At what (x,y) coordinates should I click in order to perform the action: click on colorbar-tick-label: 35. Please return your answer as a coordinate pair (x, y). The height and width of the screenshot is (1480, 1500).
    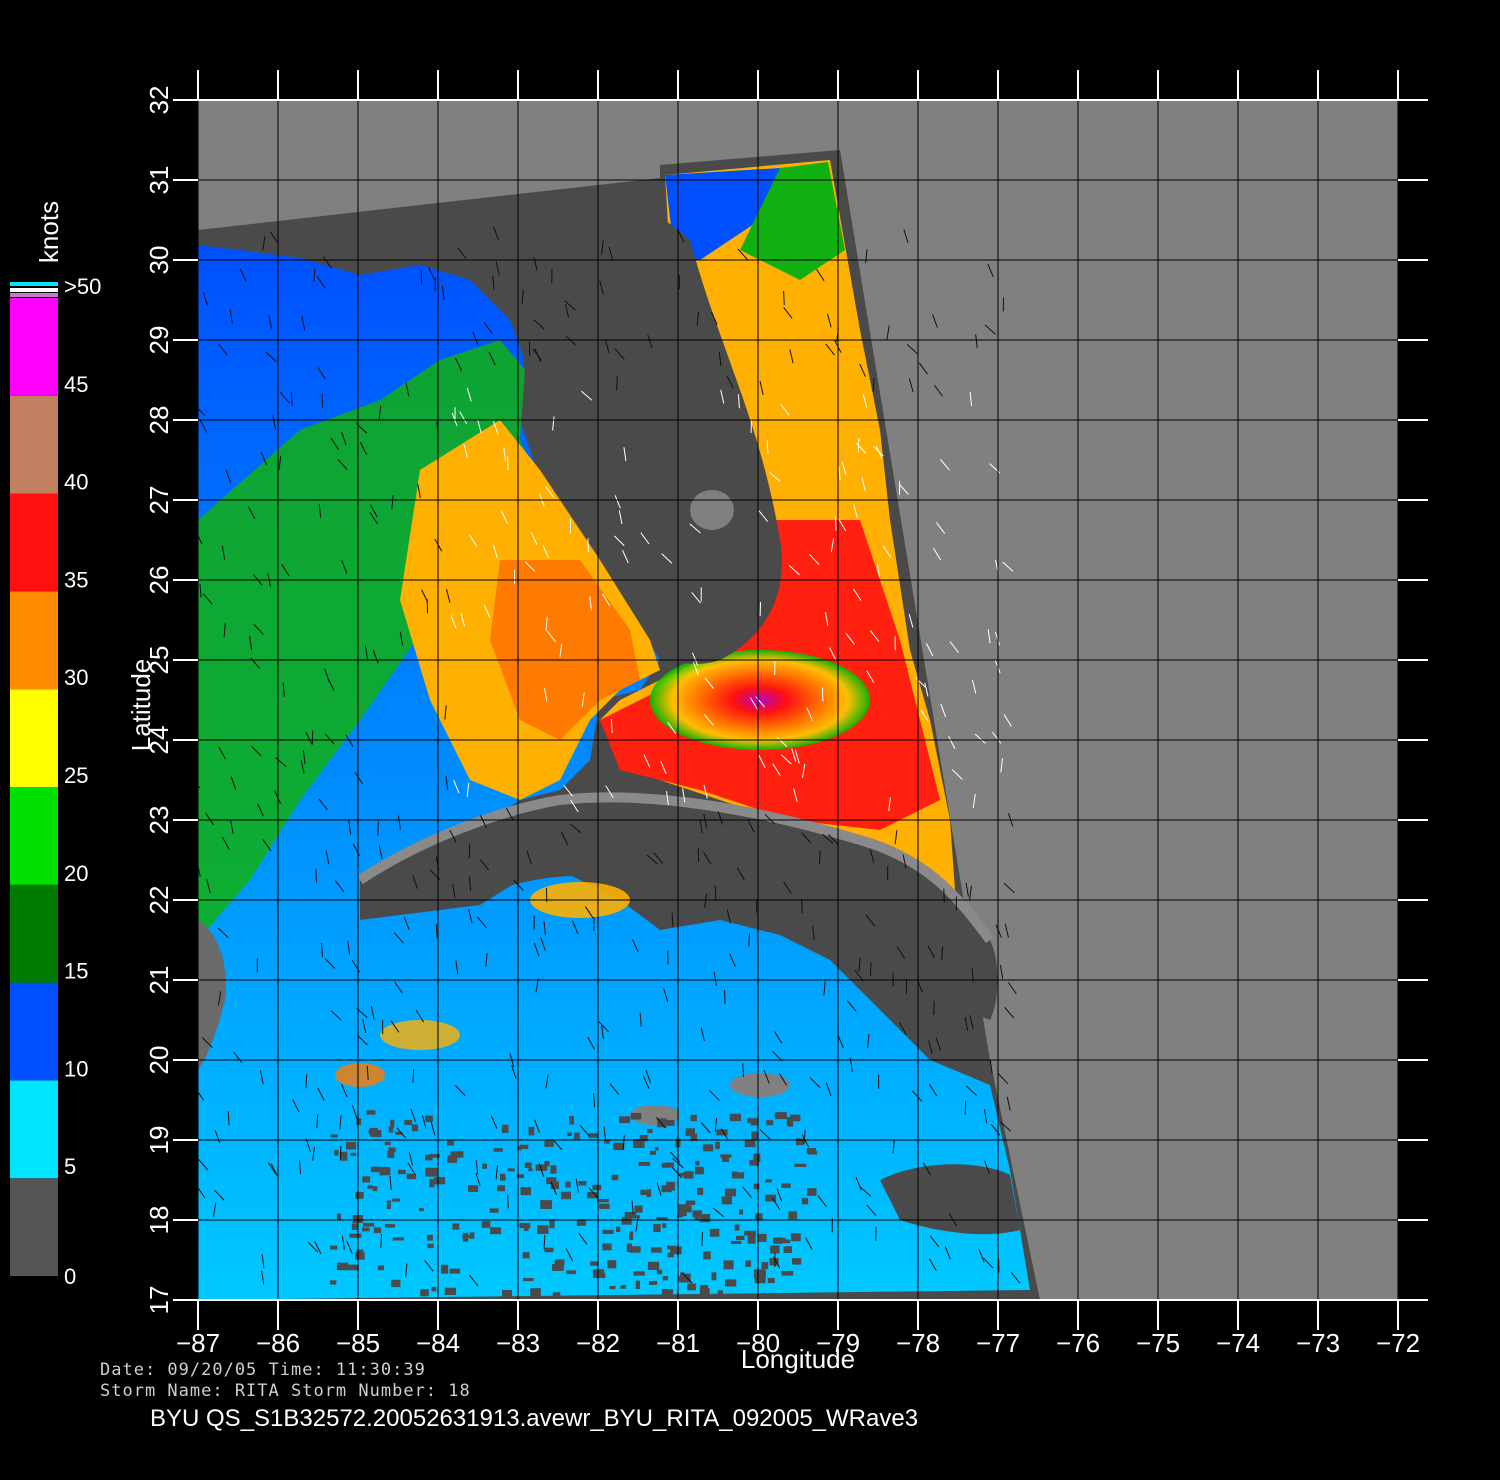
    Looking at the image, I should click on (76, 579).